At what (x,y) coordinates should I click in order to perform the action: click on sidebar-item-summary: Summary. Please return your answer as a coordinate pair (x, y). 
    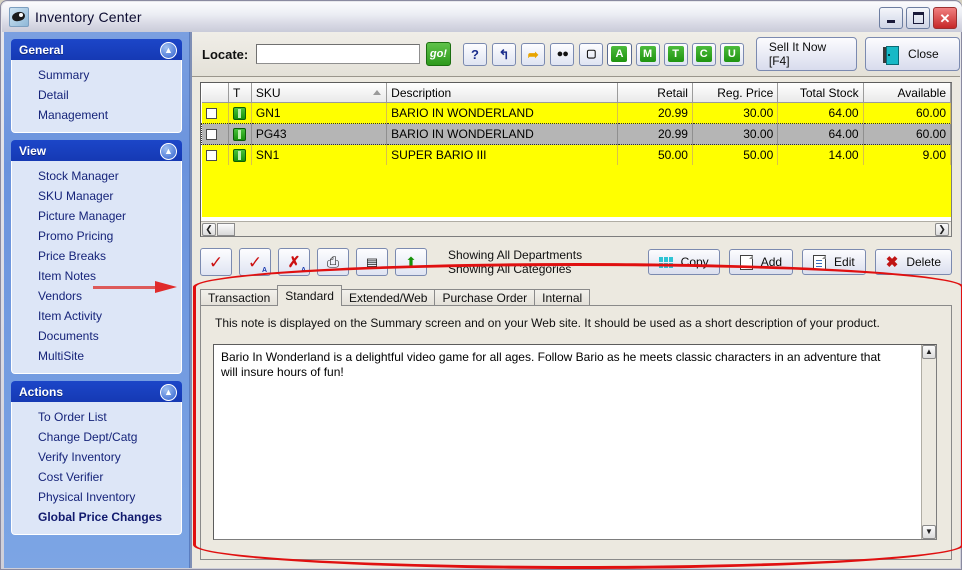
    Looking at the image, I should click on (96, 75).